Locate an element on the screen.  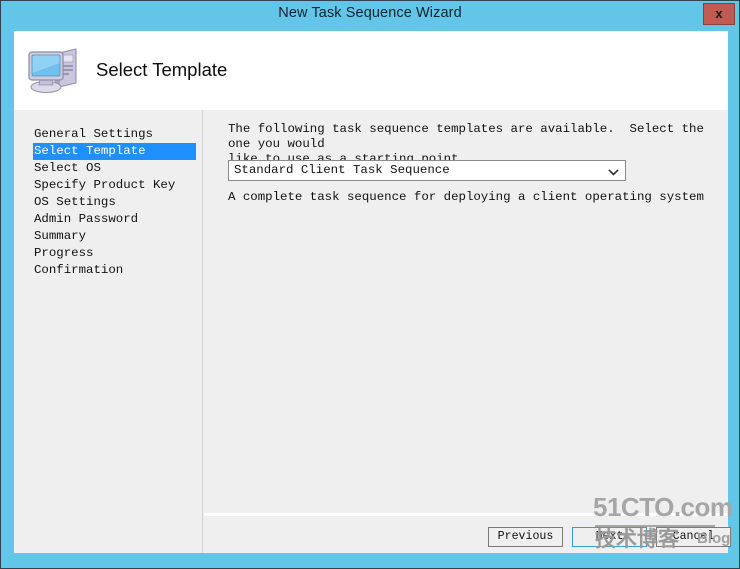
sidebar-item-progress: Progress is located at coordinates (63, 253).